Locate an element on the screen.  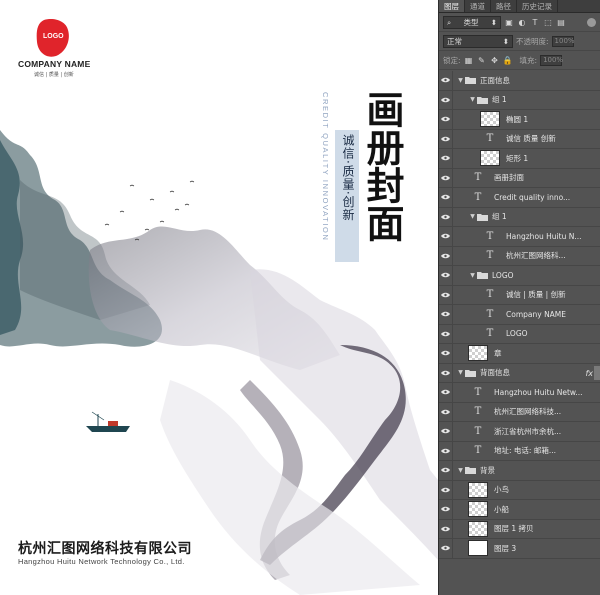
layer-row: T Company NAME is located at coordinates (519, 314).